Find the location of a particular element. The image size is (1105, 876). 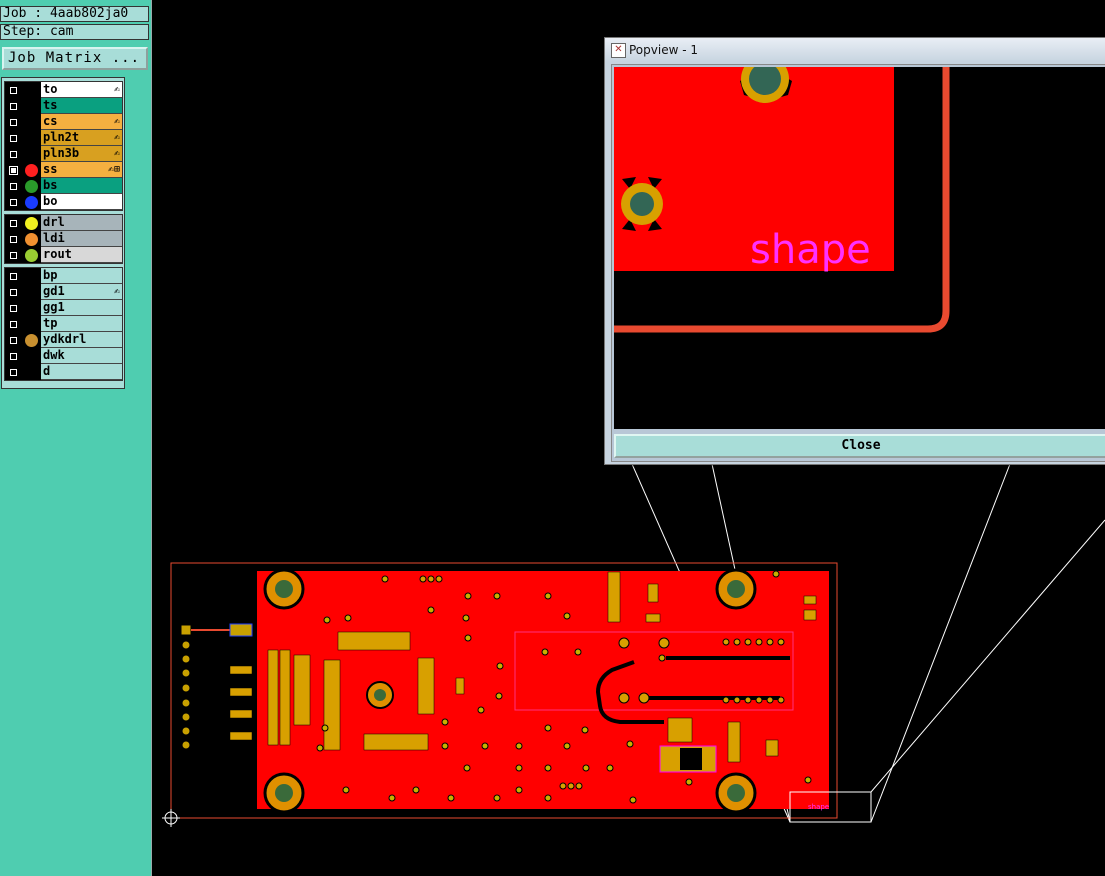

layer-row-cs: cs ✍ is located at coordinates (63, 122).